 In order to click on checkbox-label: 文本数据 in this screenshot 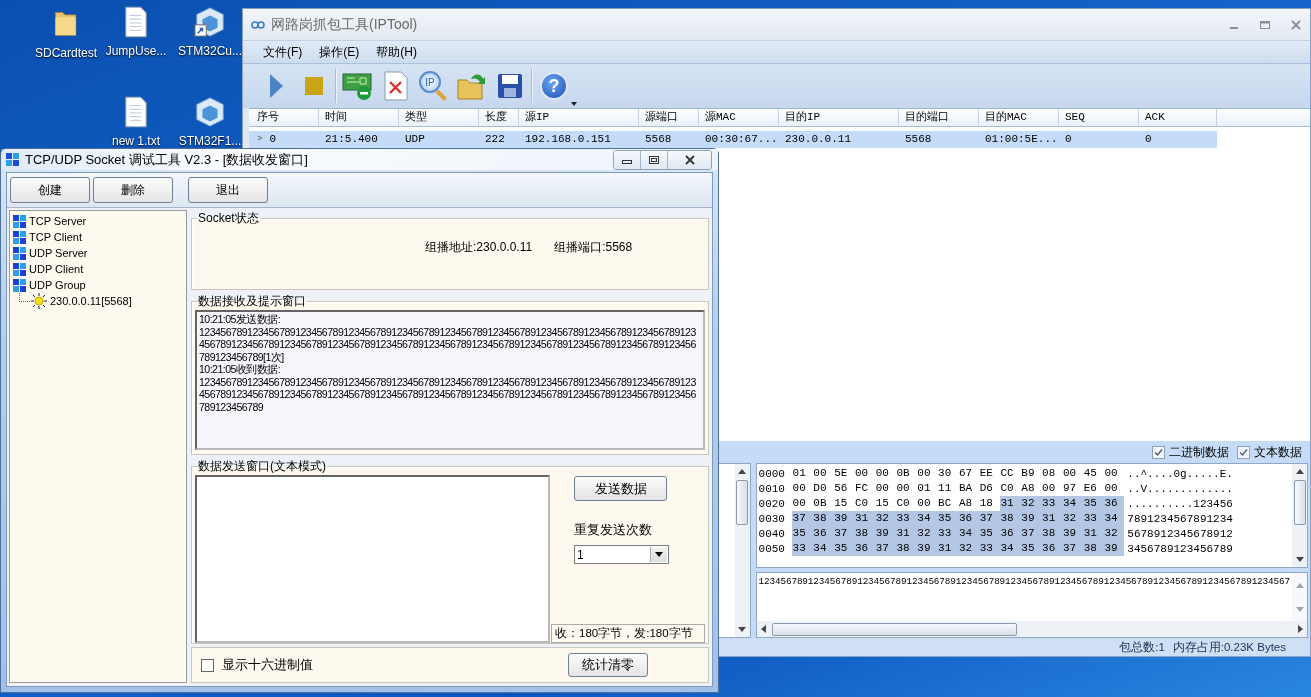, I will do `click(1278, 452)`.